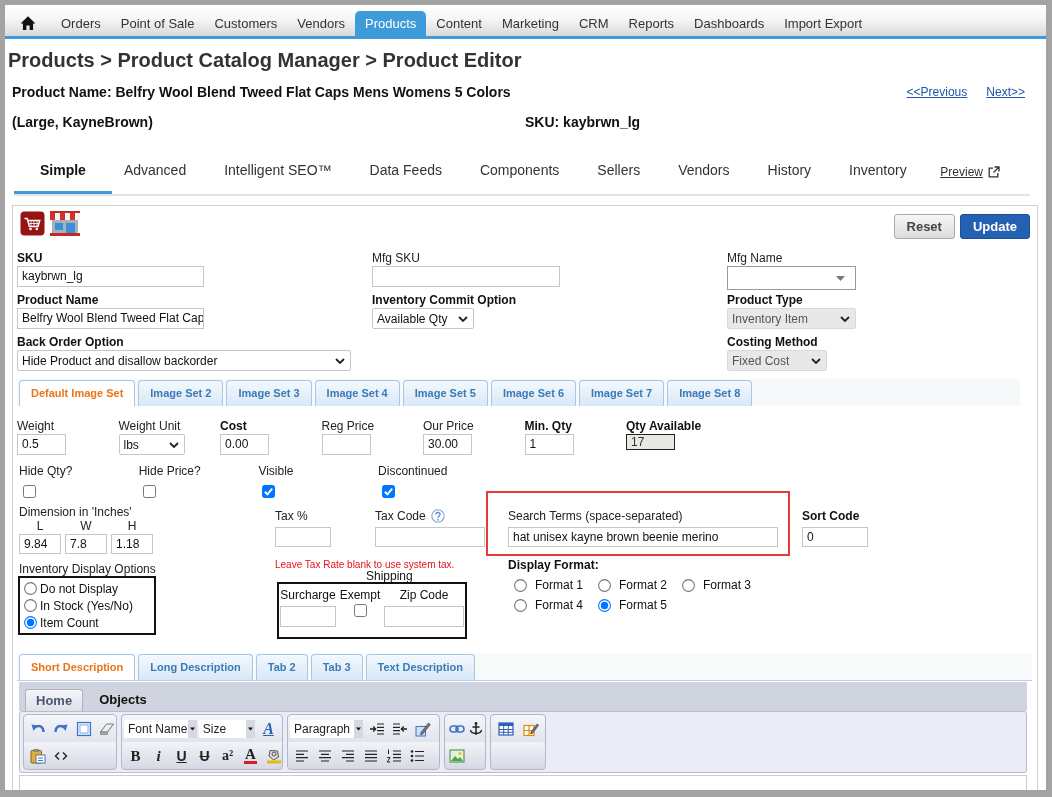 The image size is (1052, 797). What do you see at coordinates (357, 393) in the screenshot?
I see `image-set-tab: Image Set 4` at bounding box center [357, 393].